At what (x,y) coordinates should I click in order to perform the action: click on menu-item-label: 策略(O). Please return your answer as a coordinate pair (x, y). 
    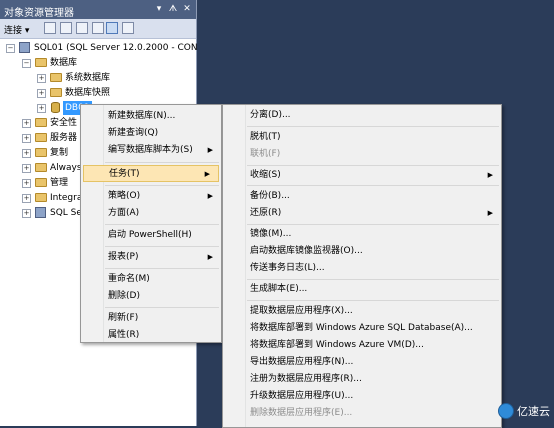
    Looking at the image, I should click on (124, 196).